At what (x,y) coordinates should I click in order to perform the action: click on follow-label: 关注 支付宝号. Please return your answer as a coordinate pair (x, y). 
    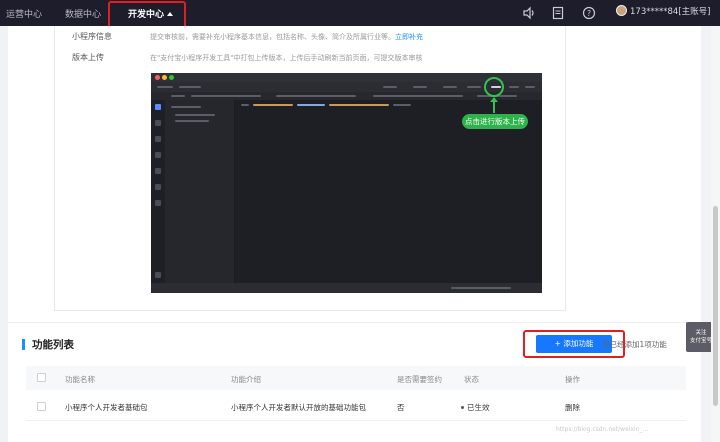
    Looking at the image, I should click on (700, 337).